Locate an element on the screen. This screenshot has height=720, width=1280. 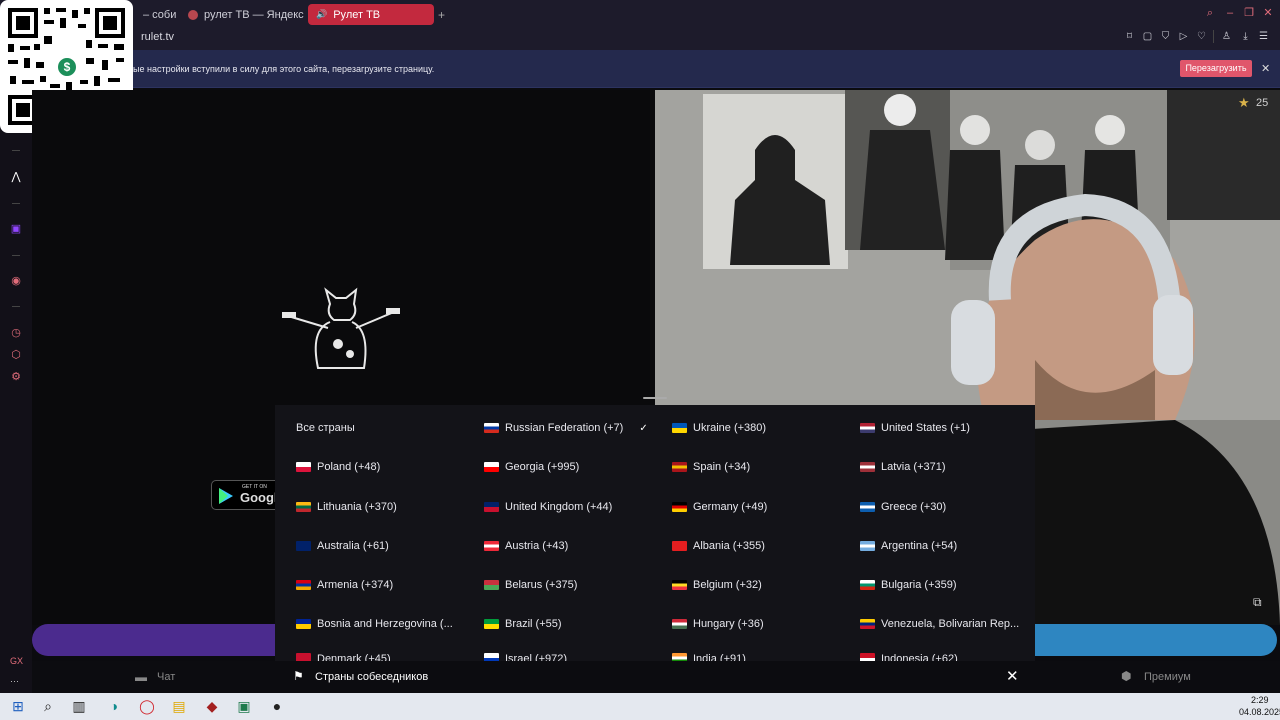
obs-icon: ● is located at coordinates (277, 706).